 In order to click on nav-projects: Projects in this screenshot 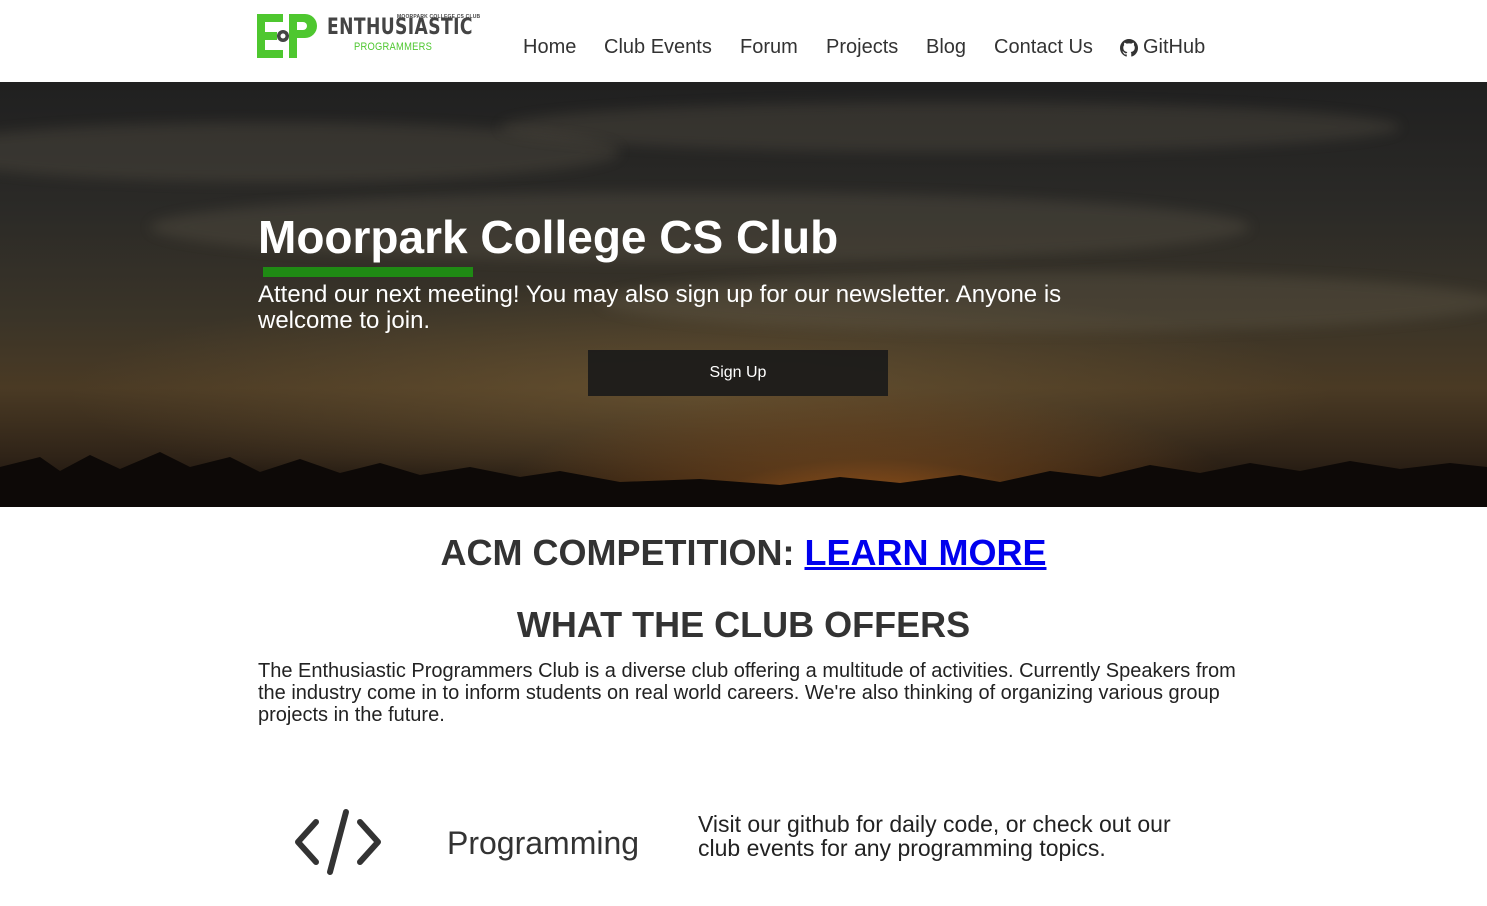, I will do `click(862, 47)`.